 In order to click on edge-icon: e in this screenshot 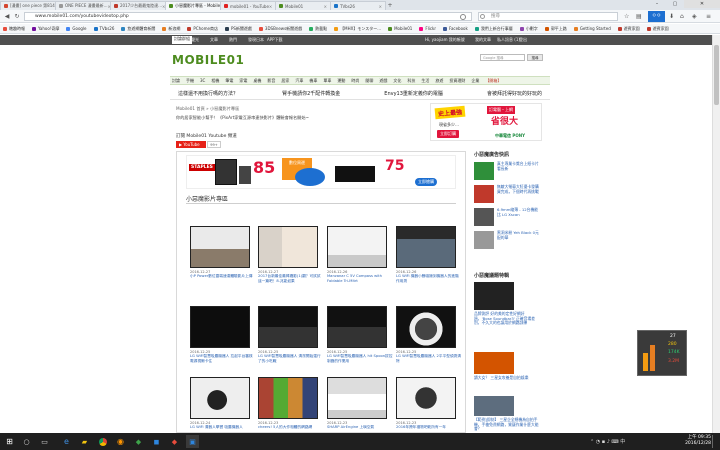, I will do `click(66, 441)`.